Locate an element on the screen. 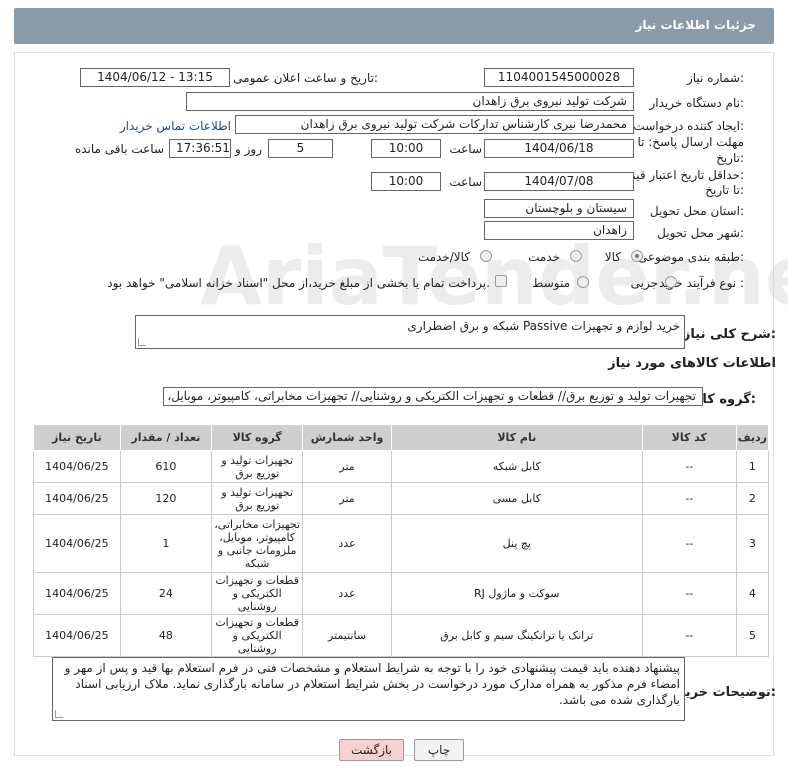  cell-qty: 48 is located at coordinates (165, 635).